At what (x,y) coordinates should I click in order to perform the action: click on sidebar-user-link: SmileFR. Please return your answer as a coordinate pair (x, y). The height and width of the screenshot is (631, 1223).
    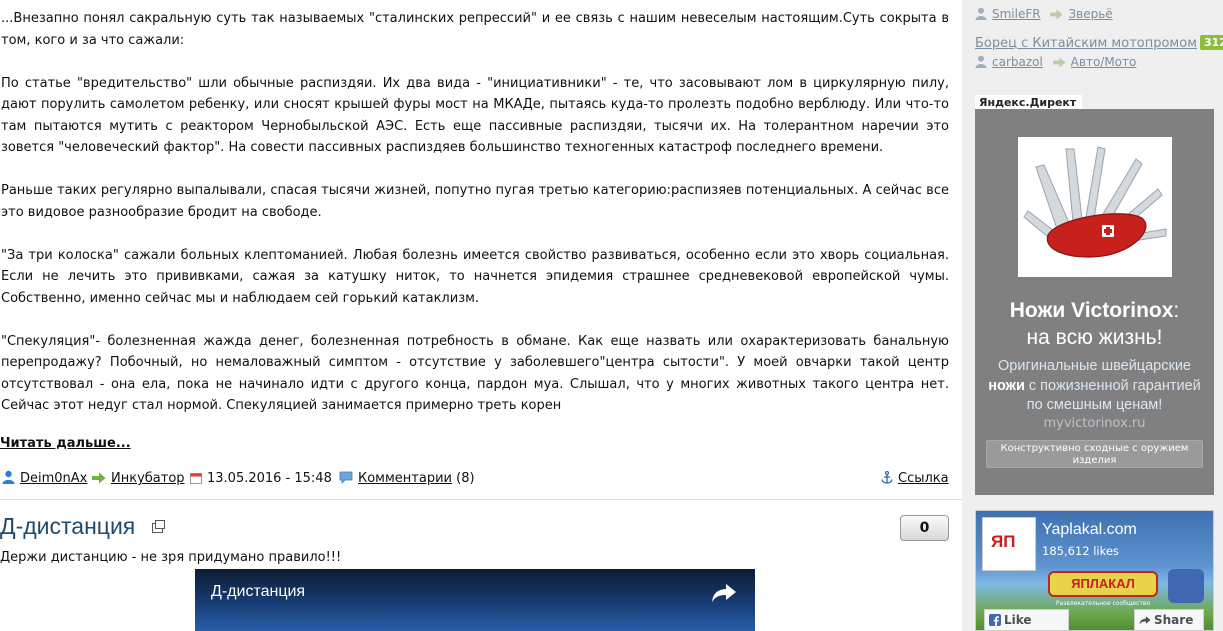
    Looking at the image, I should click on (1016, 14).